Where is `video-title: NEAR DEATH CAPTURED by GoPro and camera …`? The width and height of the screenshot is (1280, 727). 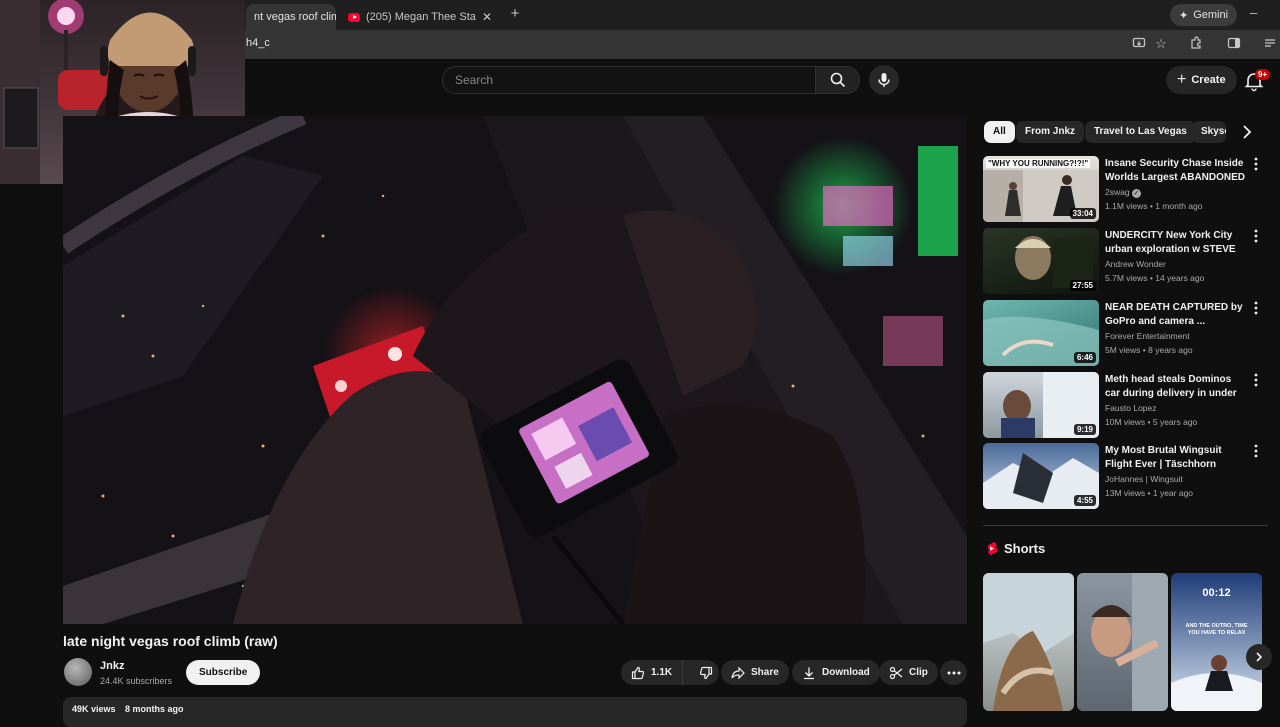
video-title: NEAR DEATH CAPTURED by GoPro and camera … is located at coordinates (1175, 315).